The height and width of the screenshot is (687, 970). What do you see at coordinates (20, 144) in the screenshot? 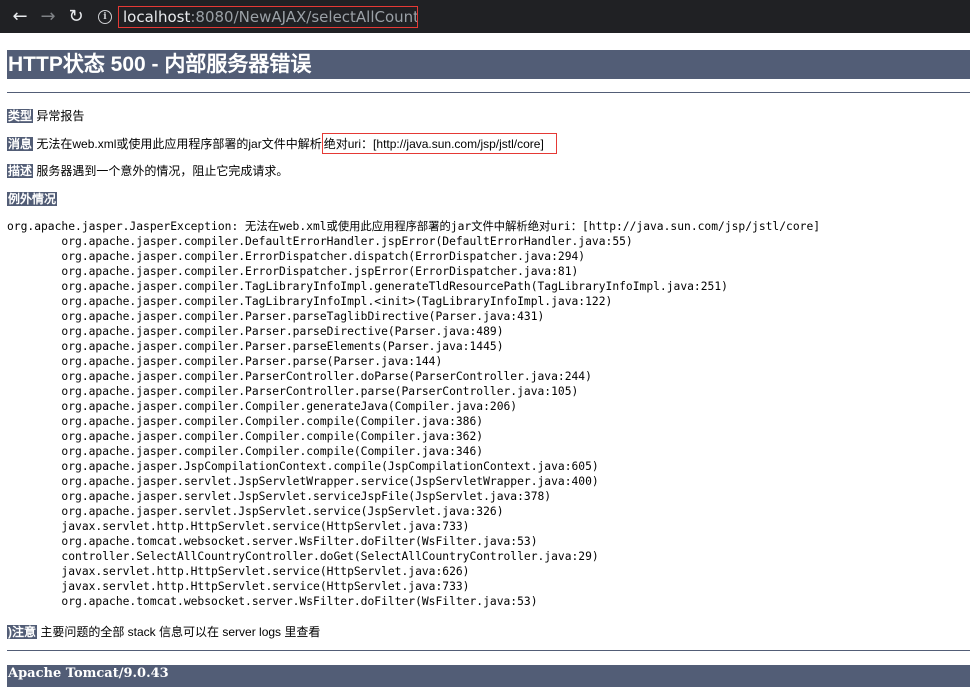
I see `message-label: 消息` at bounding box center [20, 144].